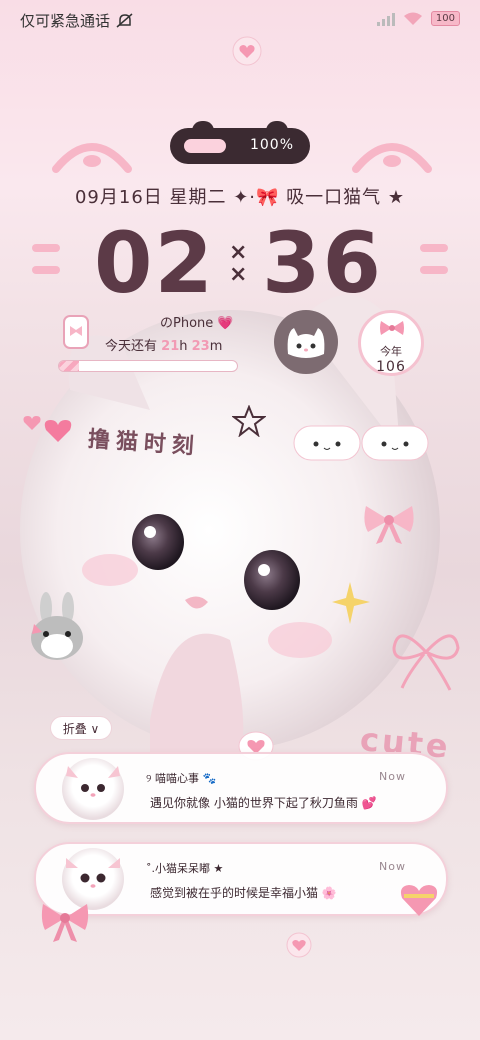 The height and width of the screenshot is (1040, 480). Describe the element at coordinates (240, 142) in the screenshot. I see `battery-pill: 100%` at that location.